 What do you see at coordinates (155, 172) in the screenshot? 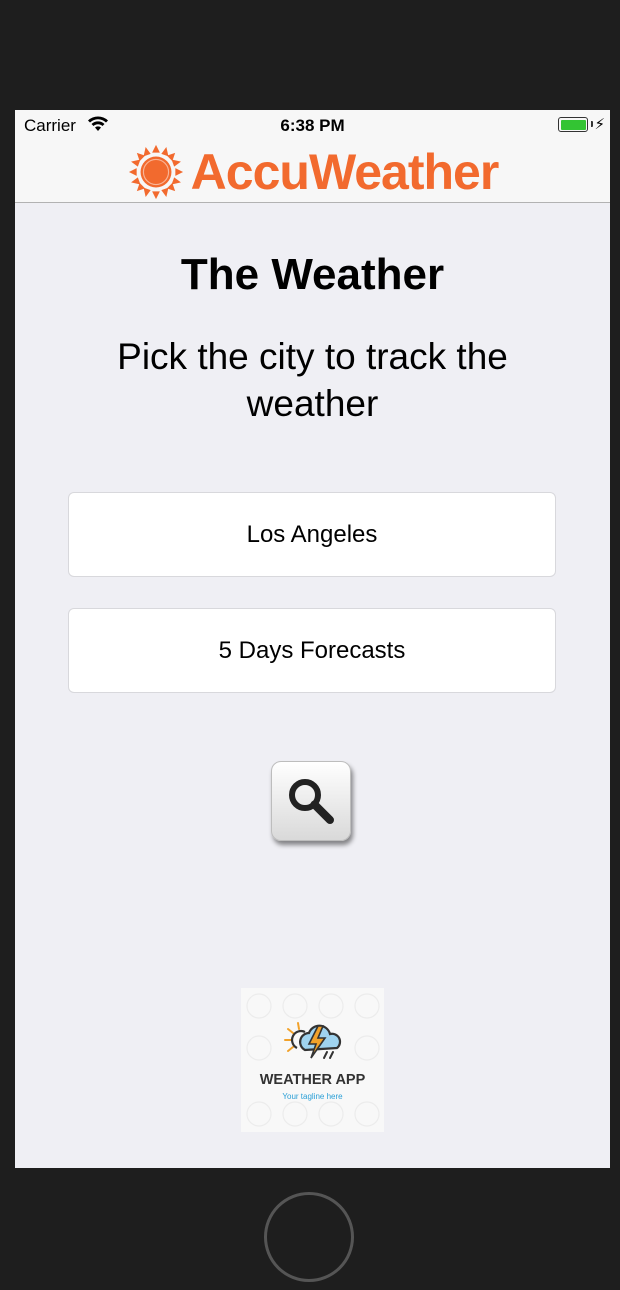
I see `sun-icon` at bounding box center [155, 172].